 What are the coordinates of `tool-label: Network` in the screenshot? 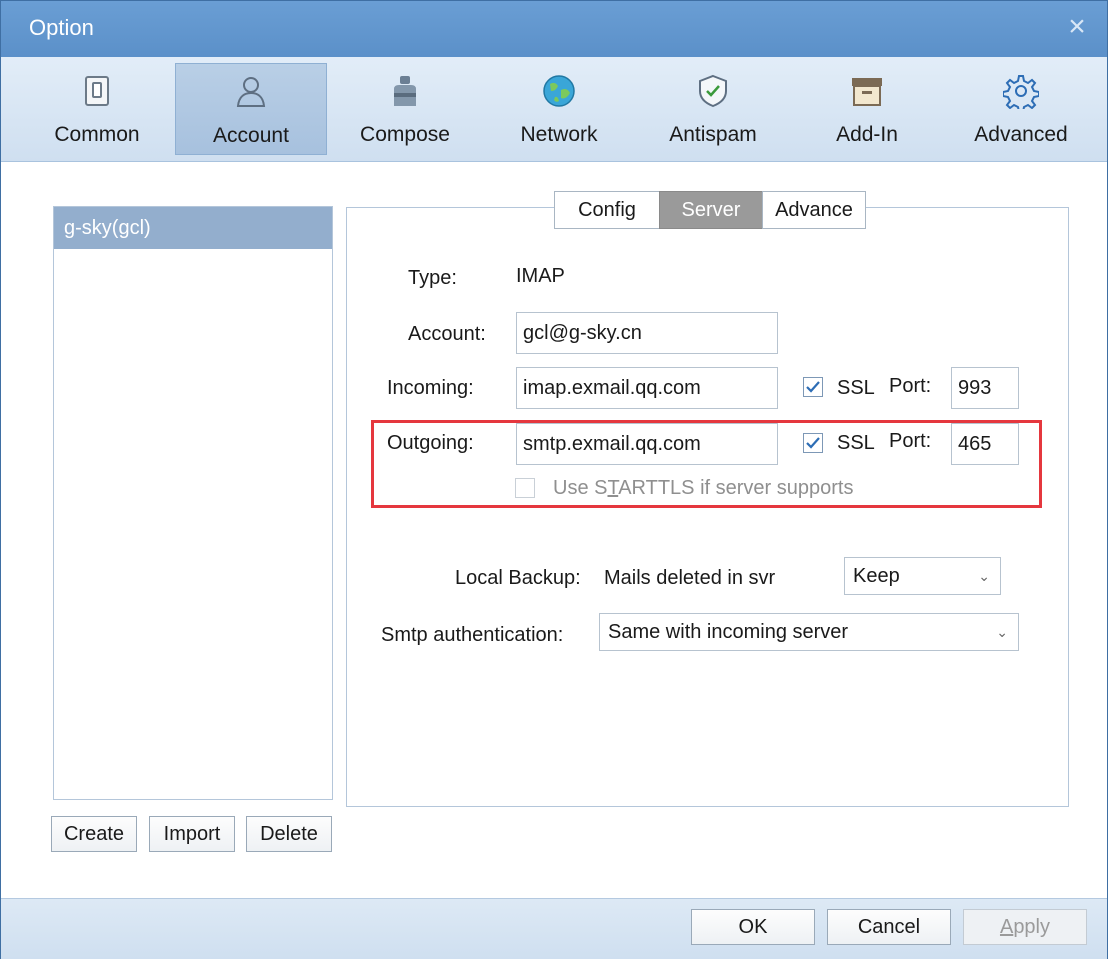 It's located at (559, 134).